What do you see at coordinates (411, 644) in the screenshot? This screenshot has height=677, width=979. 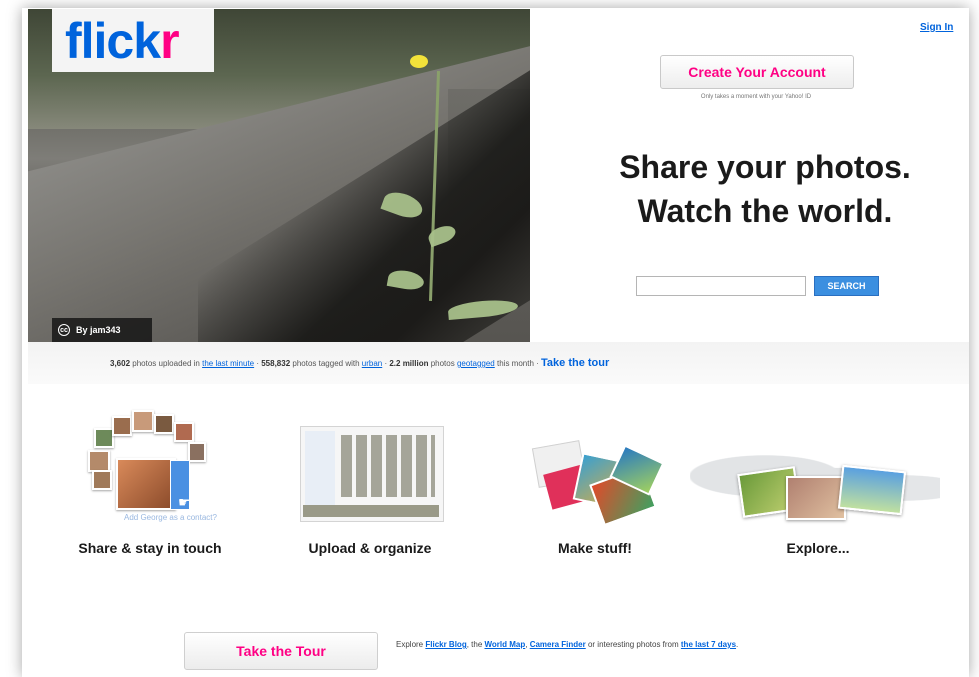 I see `explore-prefix: Explore` at bounding box center [411, 644].